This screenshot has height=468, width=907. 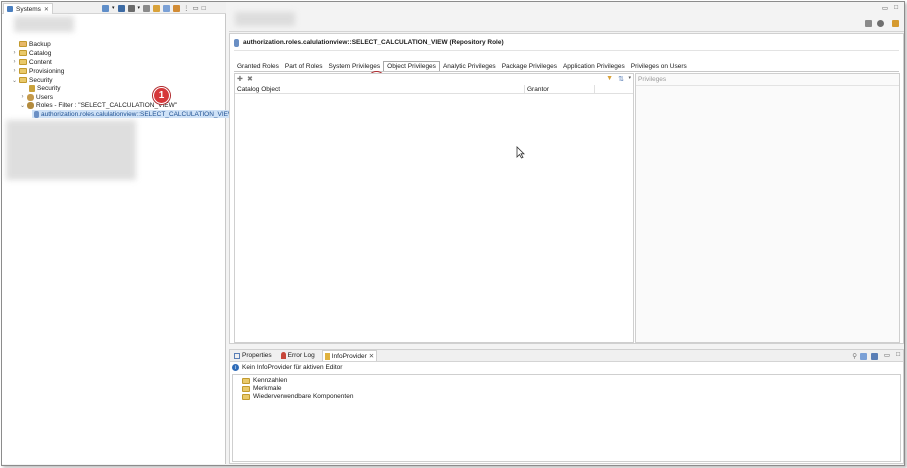 What do you see at coordinates (301, 355) in the screenshot?
I see `tab-label: Error Log` at bounding box center [301, 355].